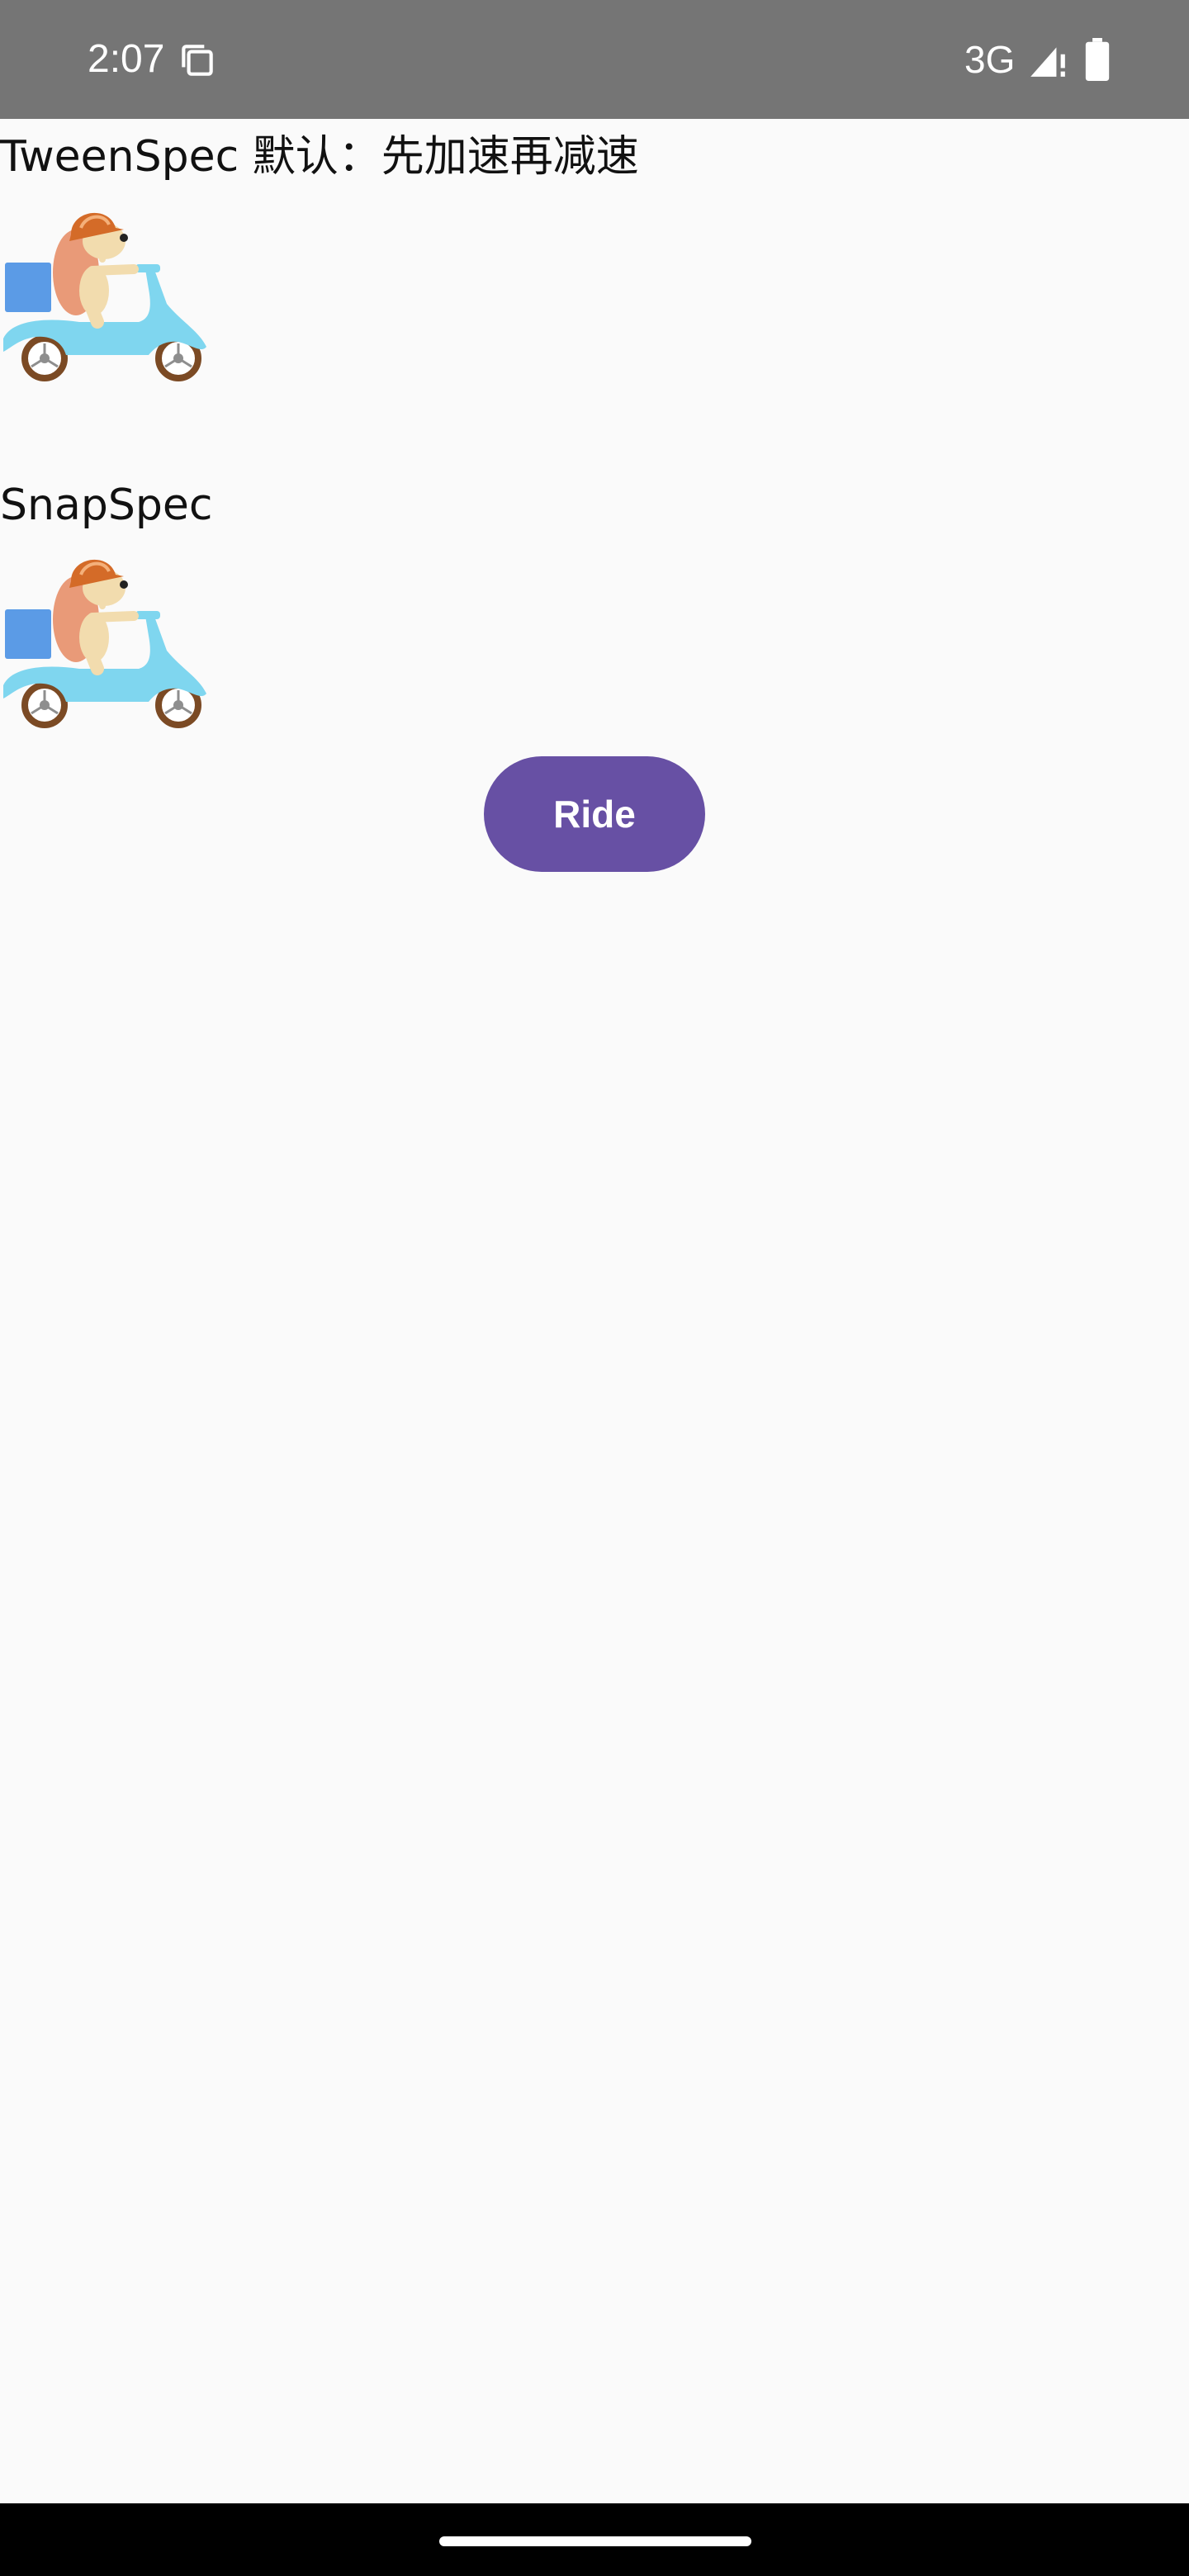 This screenshot has width=1189, height=2576. What do you see at coordinates (197, 60) in the screenshot?
I see `copy-icon` at bounding box center [197, 60].